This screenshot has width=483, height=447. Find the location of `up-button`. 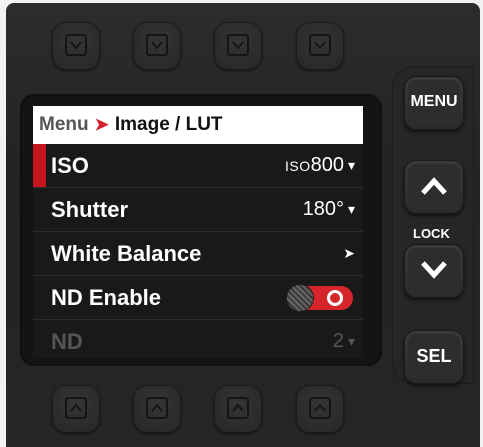

up-button is located at coordinates (434, 187).